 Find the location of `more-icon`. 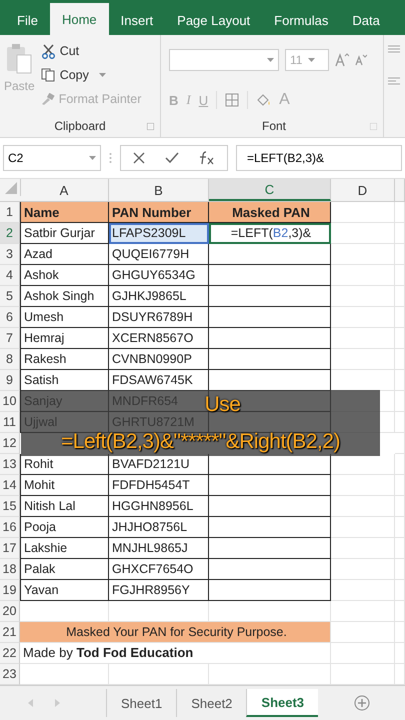

more-icon is located at coordinates (110, 158).